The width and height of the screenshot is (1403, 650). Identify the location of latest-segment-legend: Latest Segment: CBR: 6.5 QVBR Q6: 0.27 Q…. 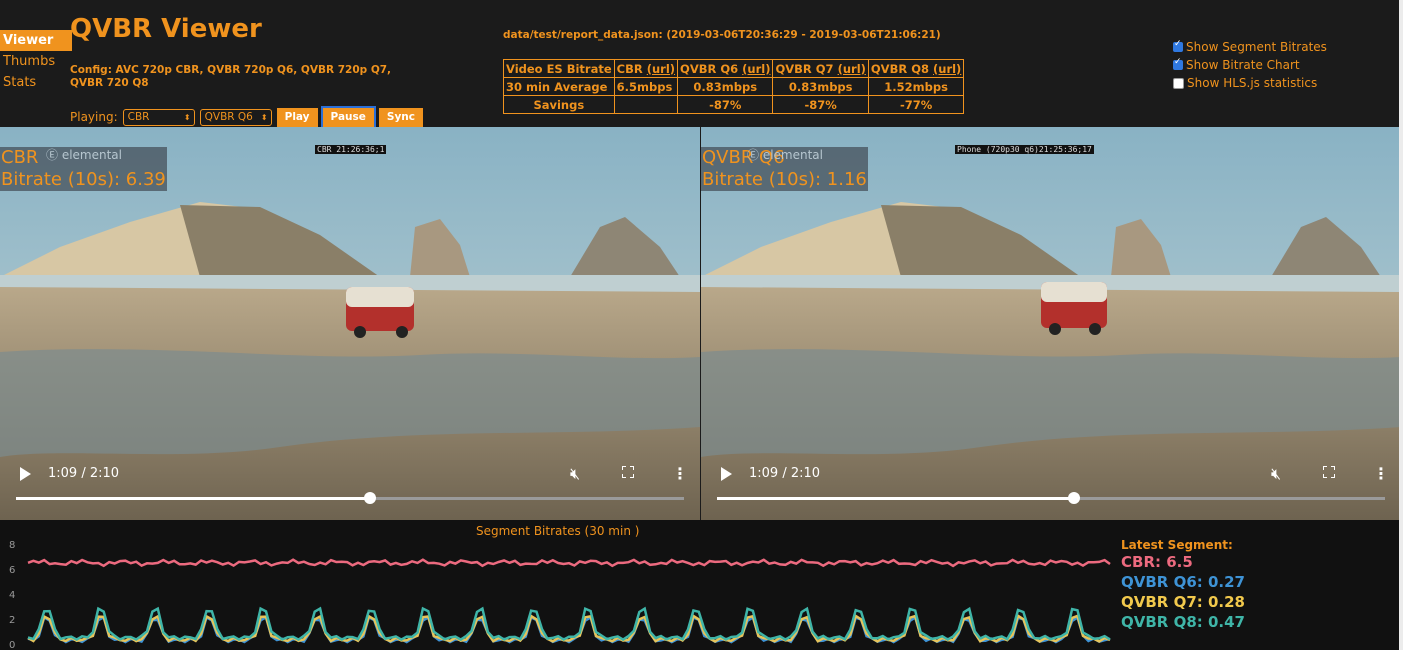
(1183, 585).